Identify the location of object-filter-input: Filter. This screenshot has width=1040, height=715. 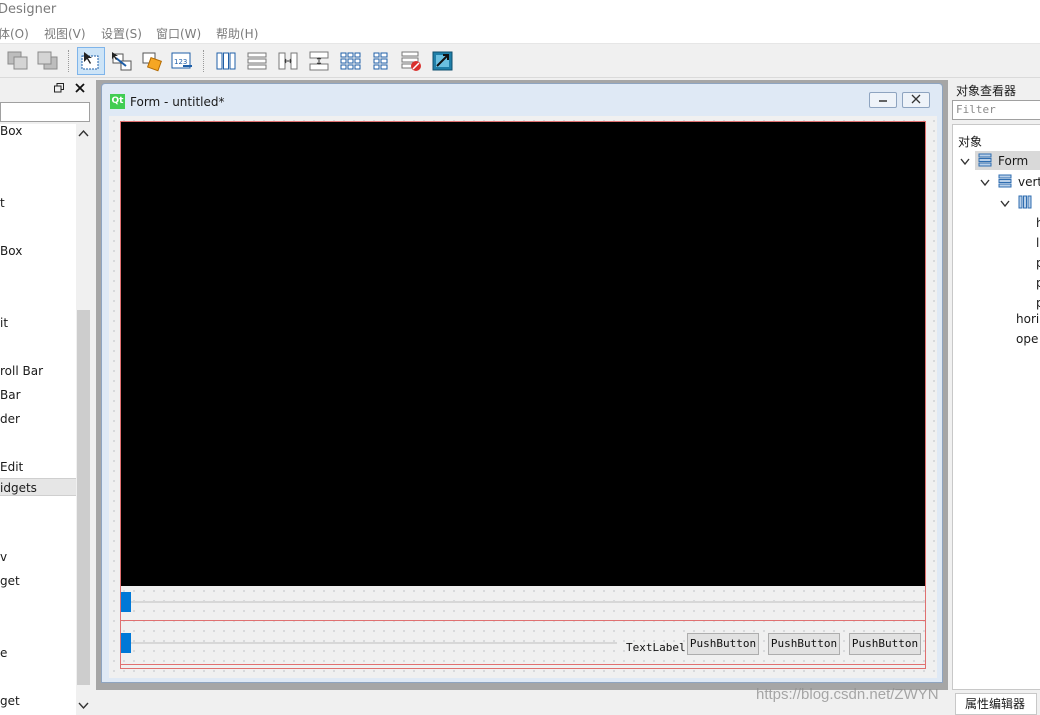
(996, 110).